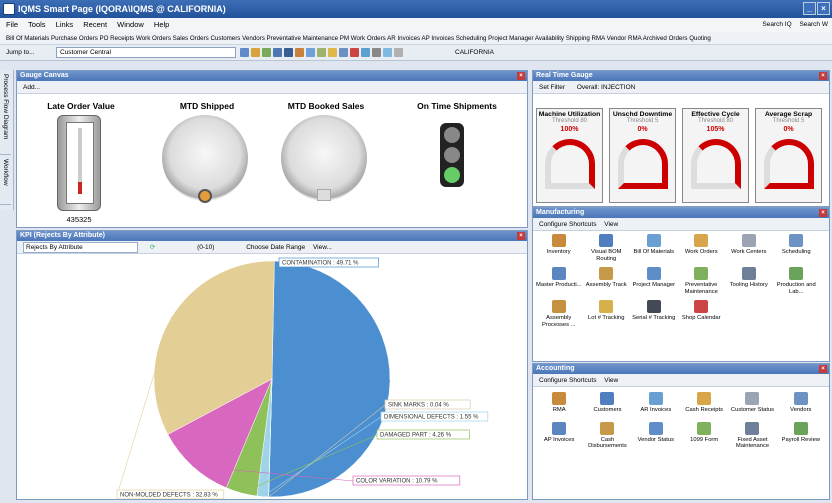  What do you see at coordinates (654, 248) in the screenshot?
I see `manufacturing-shortcut: Bill Of Materials` at bounding box center [654, 248].